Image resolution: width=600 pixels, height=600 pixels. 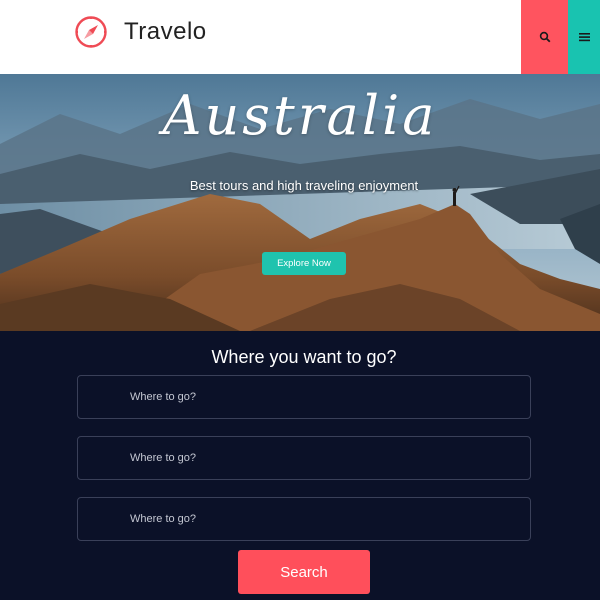 I want to click on hamburger-menu-icon, so click(x=584, y=37).